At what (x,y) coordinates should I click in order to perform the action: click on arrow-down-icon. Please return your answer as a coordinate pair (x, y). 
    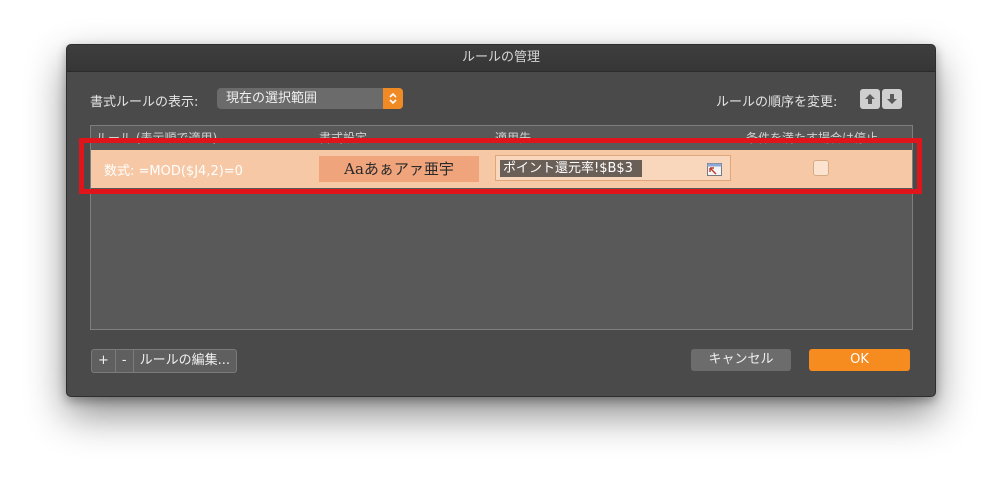
    Looking at the image, I should click on (892, 99).